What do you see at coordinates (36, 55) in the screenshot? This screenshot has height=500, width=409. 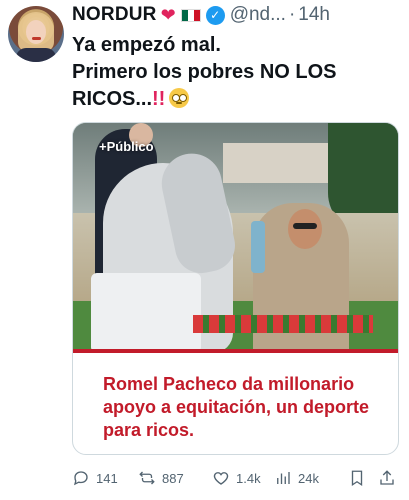 I see `avatar-shirt` at bounding box center [36, 55].